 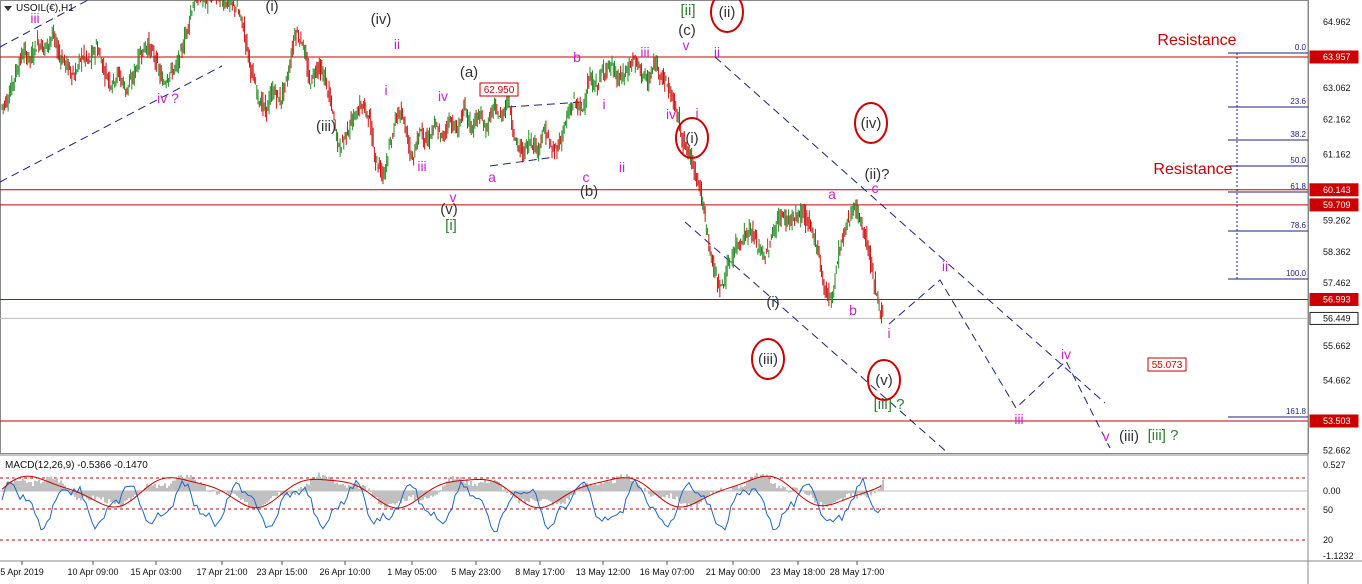 I want to click on price-label: 56.993, so click(x=1337, y=299).